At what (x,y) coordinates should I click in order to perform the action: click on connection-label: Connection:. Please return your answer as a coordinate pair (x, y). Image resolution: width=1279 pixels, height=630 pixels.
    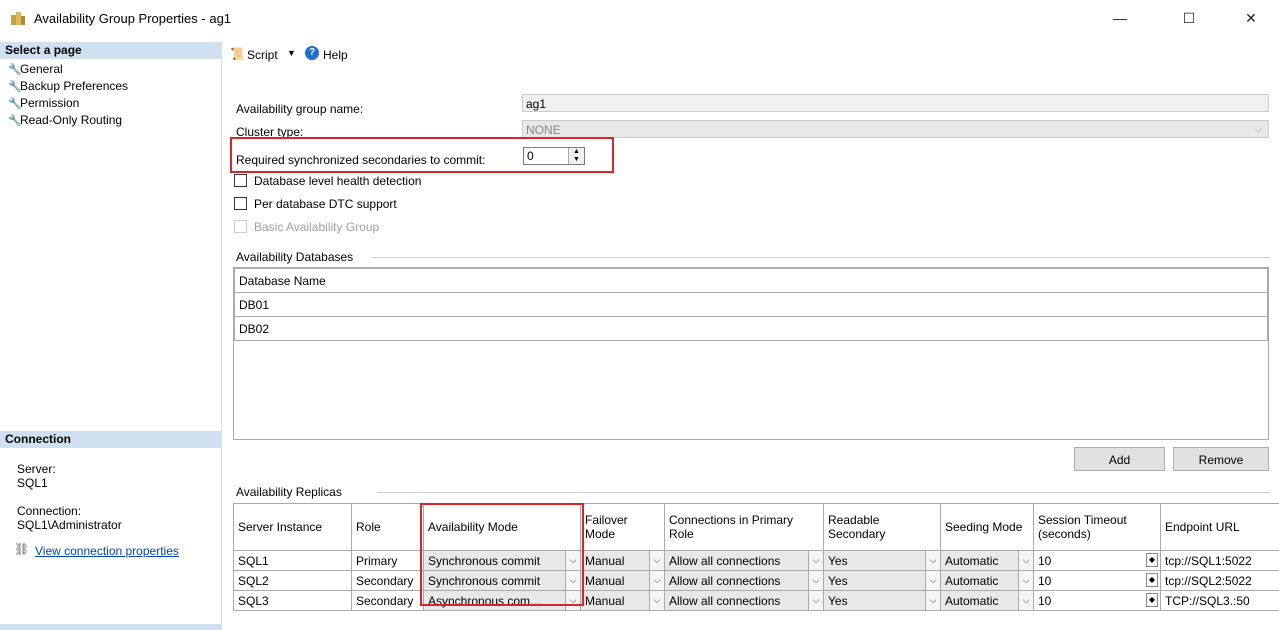
    Looking at the image, I should click on (49, 511).